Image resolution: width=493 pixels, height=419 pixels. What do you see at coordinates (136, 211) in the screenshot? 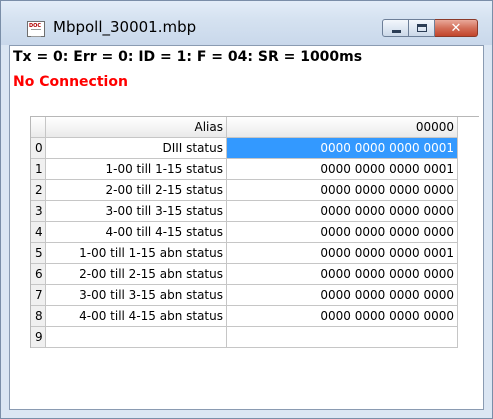
I see `alias-cell: 3-00 till 3-15 status` at bounding box center [136, 211].